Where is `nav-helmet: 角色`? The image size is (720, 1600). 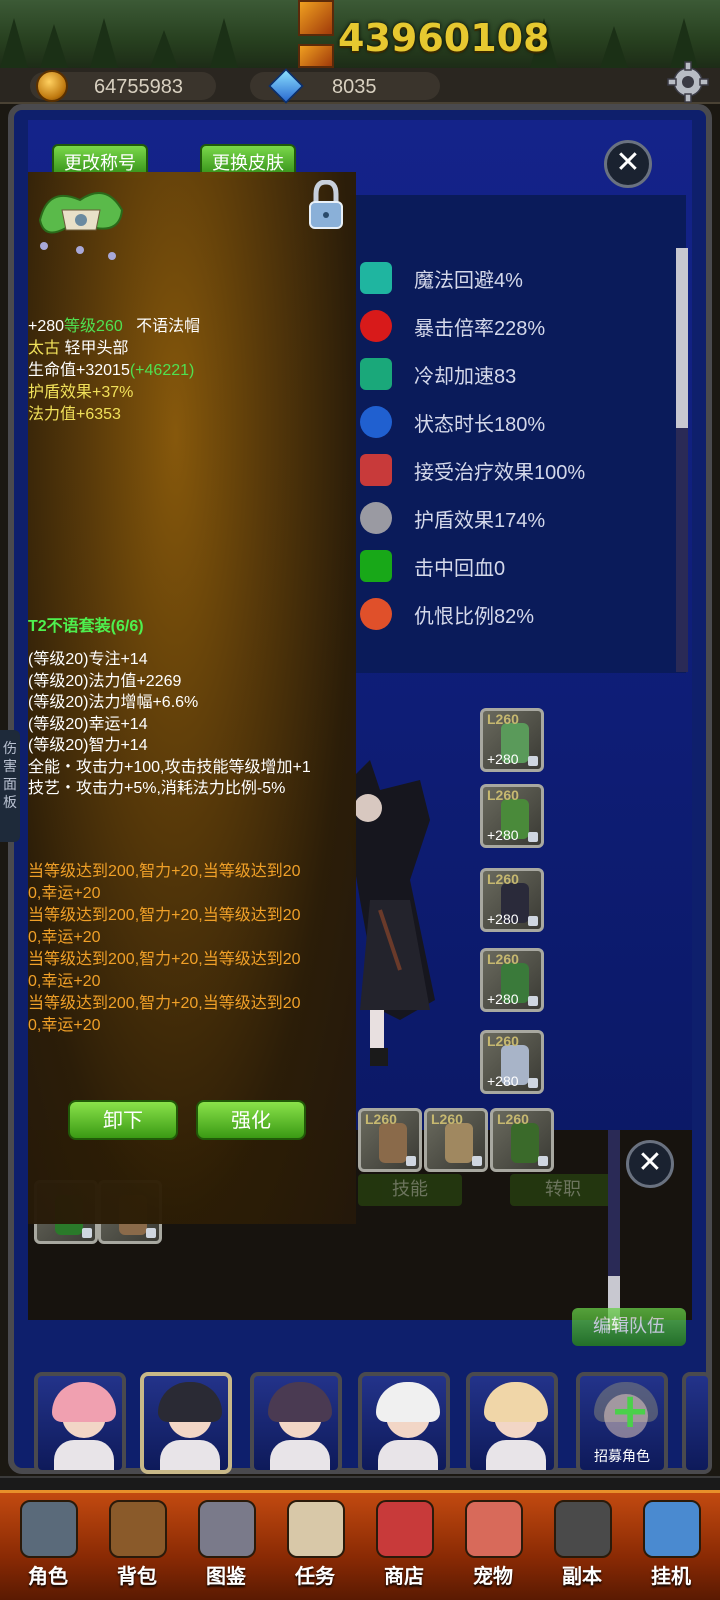
nav-helmet: 角色 is located at coordinates (48, 1545).